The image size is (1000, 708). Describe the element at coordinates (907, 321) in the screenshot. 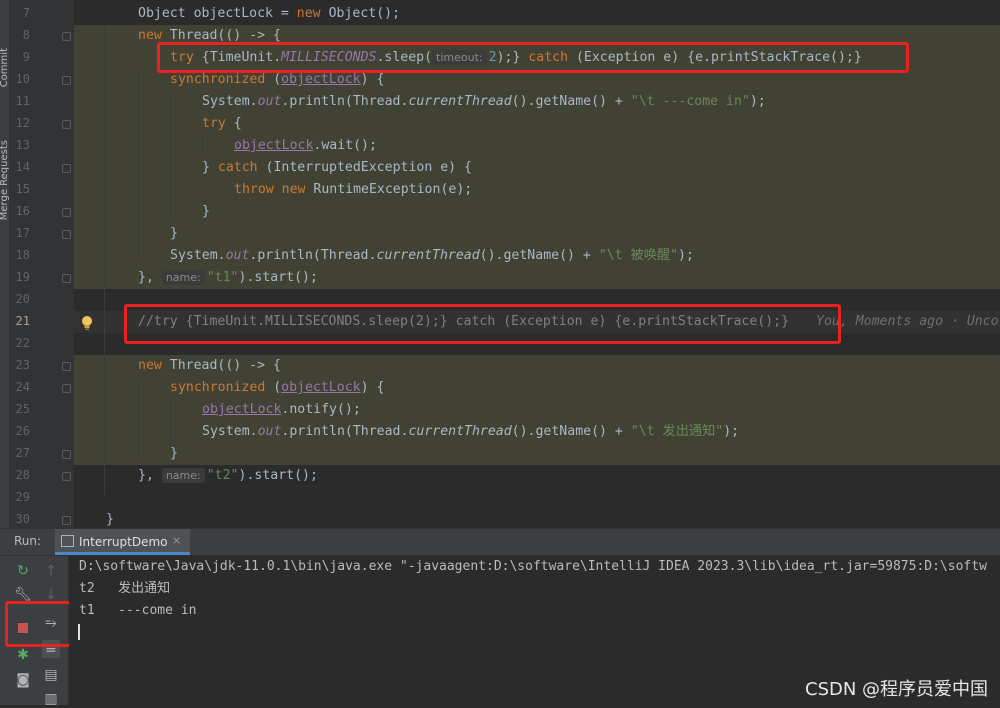

I see `git-blame-annotation: You, Moments ago · Unco` at that location.